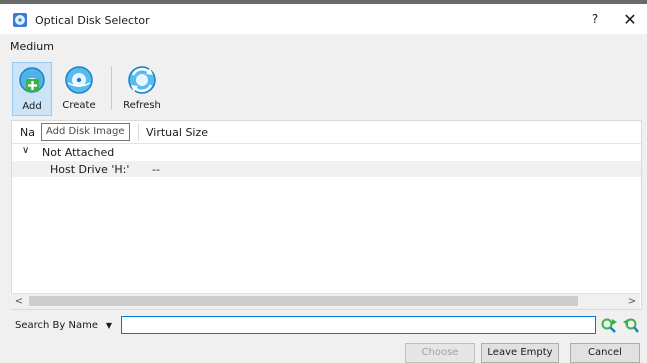 This screenshot has width=647, height=363. I want to click on window-title: Optical Disk Selector, so click(92, 20).